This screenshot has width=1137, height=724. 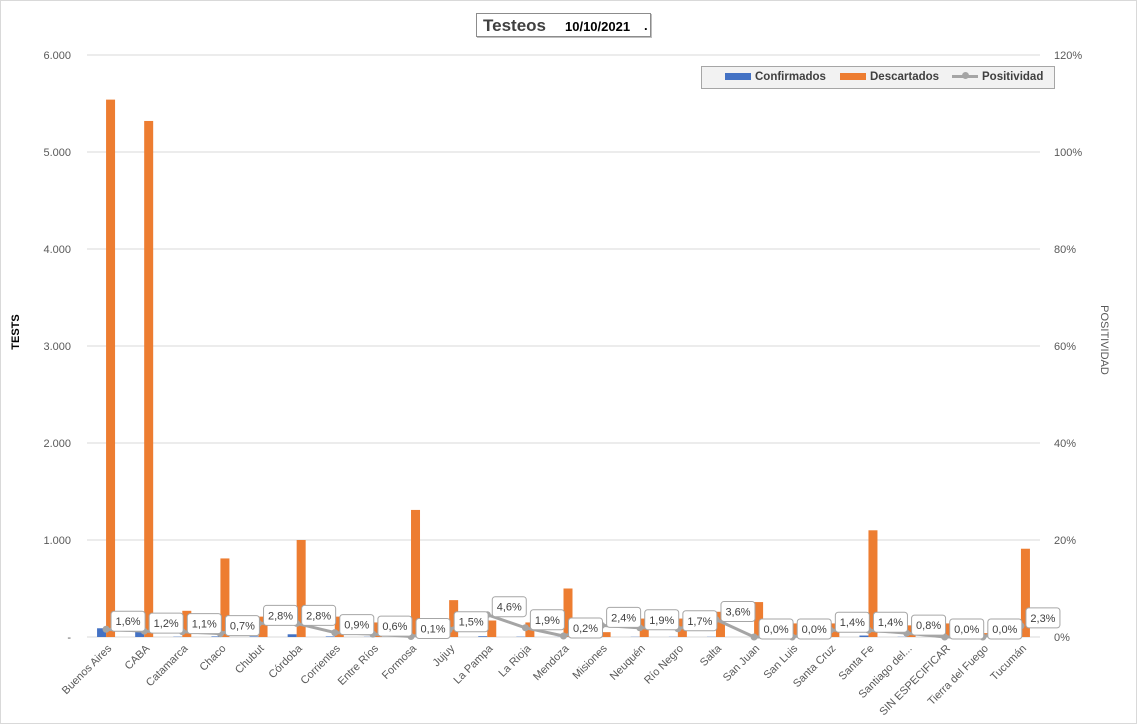 What do you see at coordinates (87, 669) in the screenshot?
I see `x-tick-label-buenos-aires: Buenos Aires` at bounding box center [87, 669].